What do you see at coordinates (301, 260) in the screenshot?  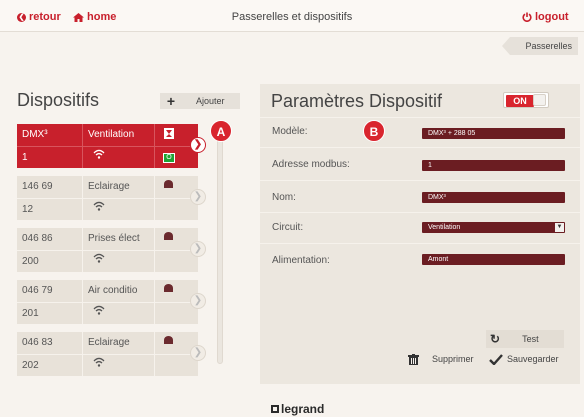 I see `power-supply-label: Alimentation:` at bounding box center [301, 260].